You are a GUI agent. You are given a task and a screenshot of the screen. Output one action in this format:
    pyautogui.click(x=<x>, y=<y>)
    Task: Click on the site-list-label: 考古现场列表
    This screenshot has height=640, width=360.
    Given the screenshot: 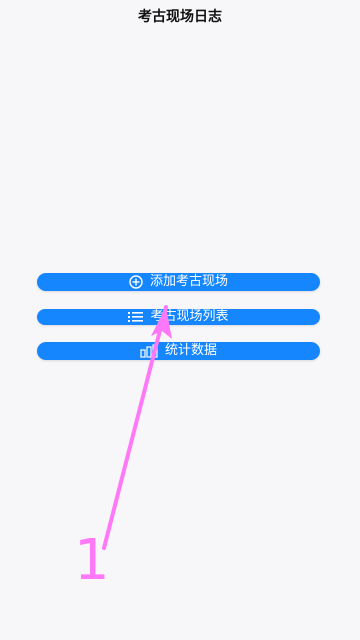 What is the action you would take?
    pyautogui.click(x=189, y=316)
    